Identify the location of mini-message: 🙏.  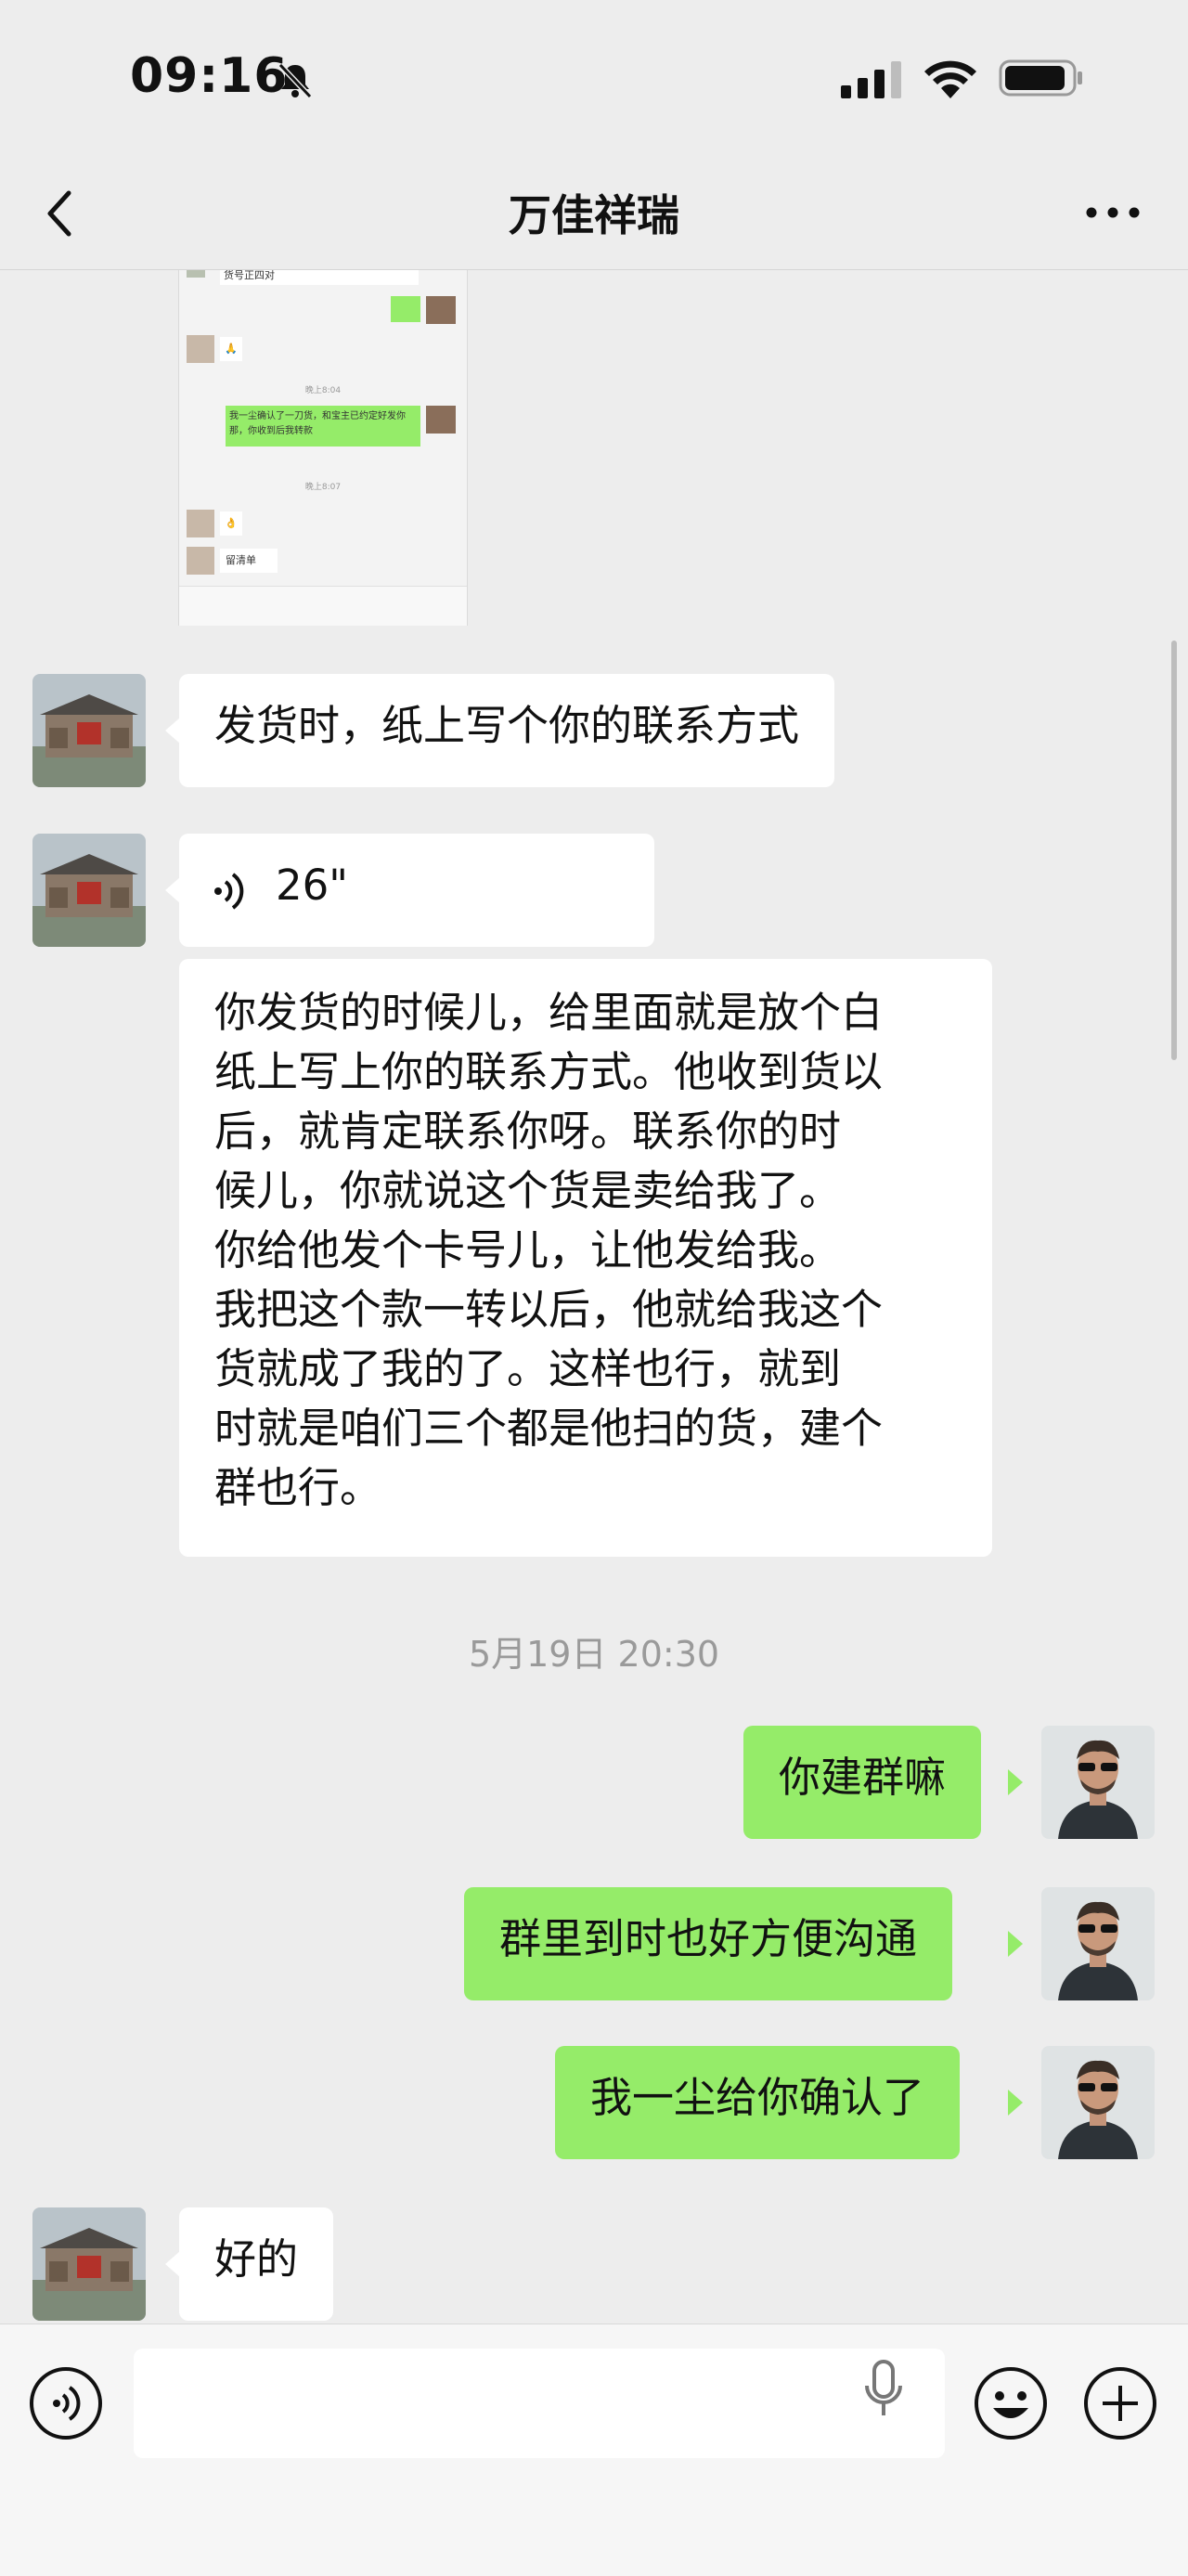
(231, 349).